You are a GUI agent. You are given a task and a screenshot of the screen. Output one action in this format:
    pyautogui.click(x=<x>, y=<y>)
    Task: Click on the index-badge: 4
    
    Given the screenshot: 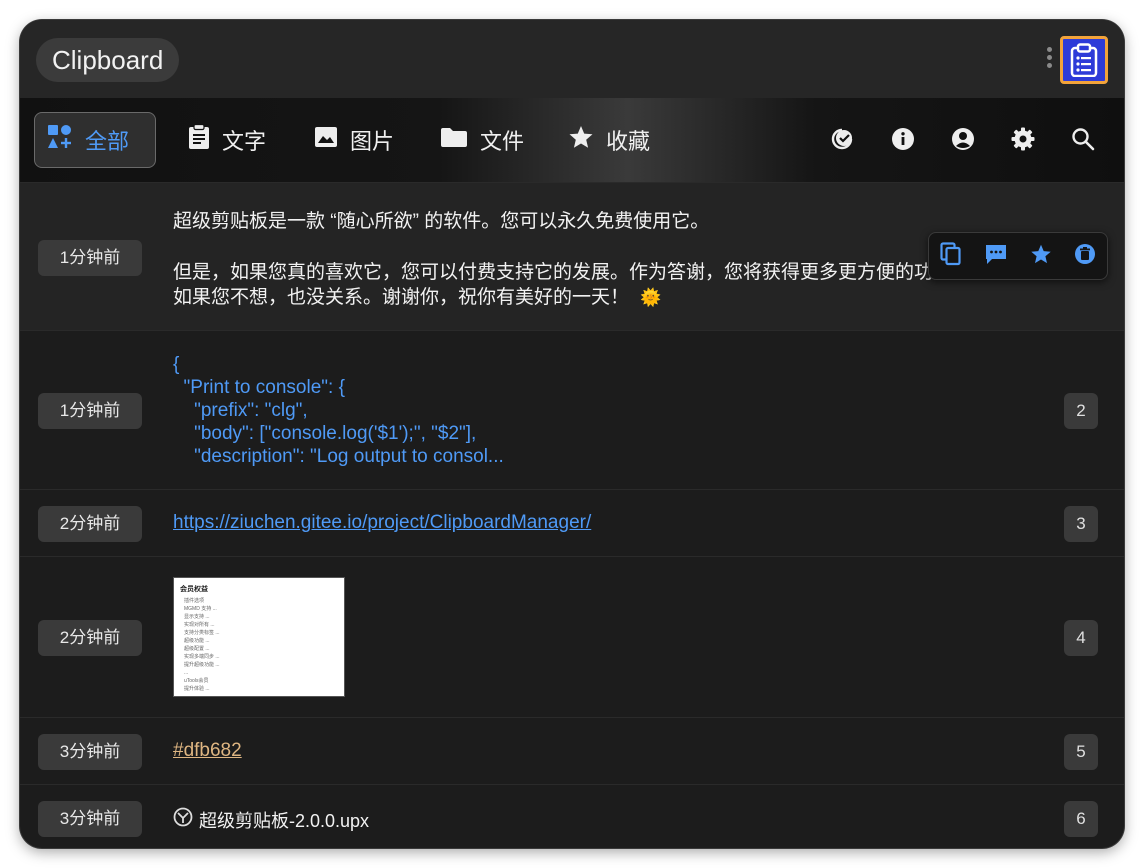 What is the action you would take?
    pyautogui.click(x=1081, y=638)
    